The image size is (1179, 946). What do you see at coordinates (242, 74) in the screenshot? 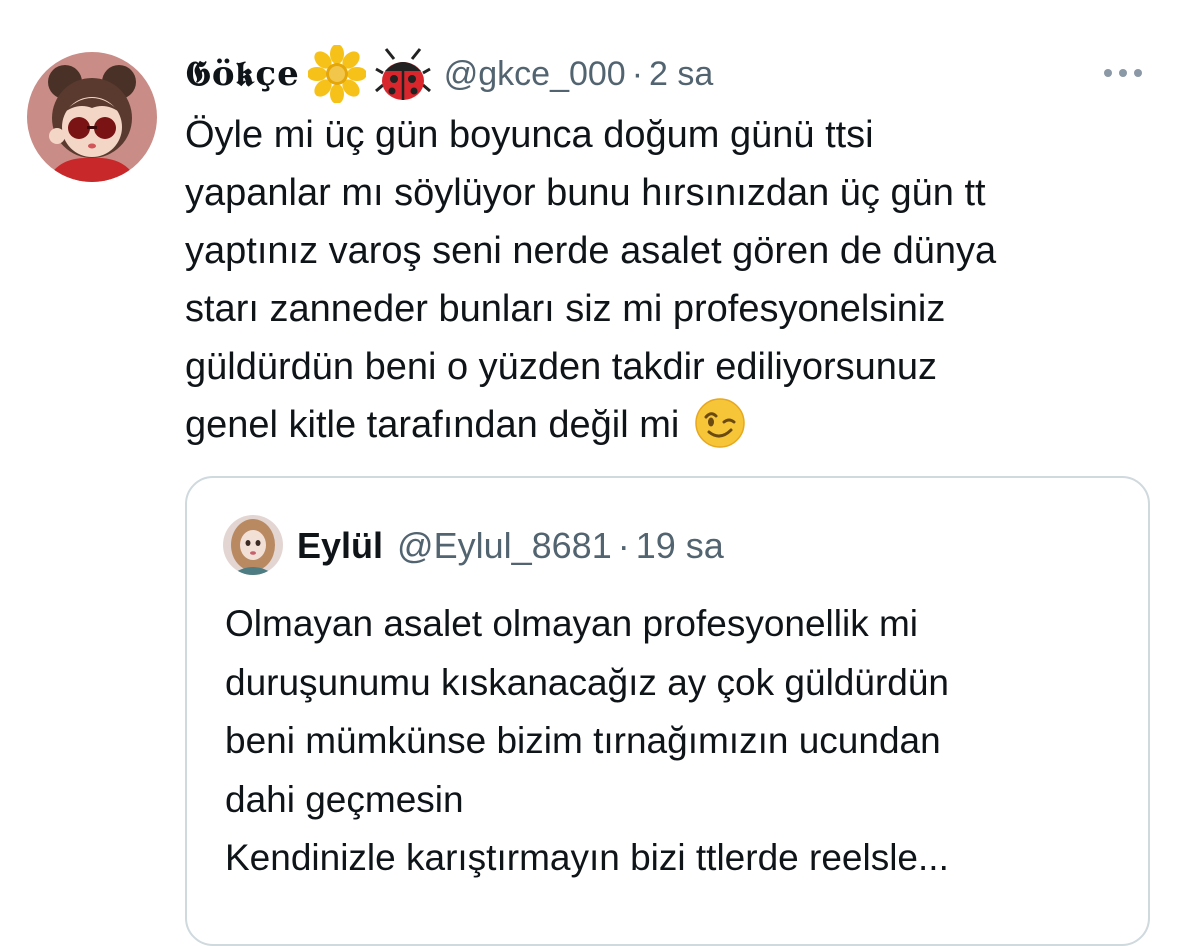
I see `author-display-name: 𝕲ö𝖐çe` at bounding box center [242, 74].